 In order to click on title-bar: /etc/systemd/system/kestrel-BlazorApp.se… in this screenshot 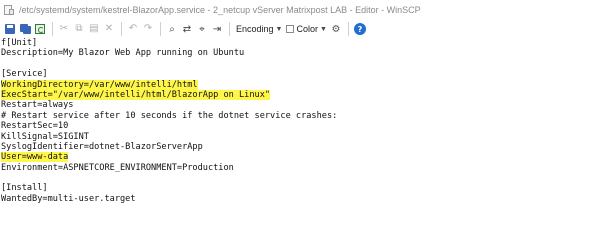, I will do `click(300, 10)`.